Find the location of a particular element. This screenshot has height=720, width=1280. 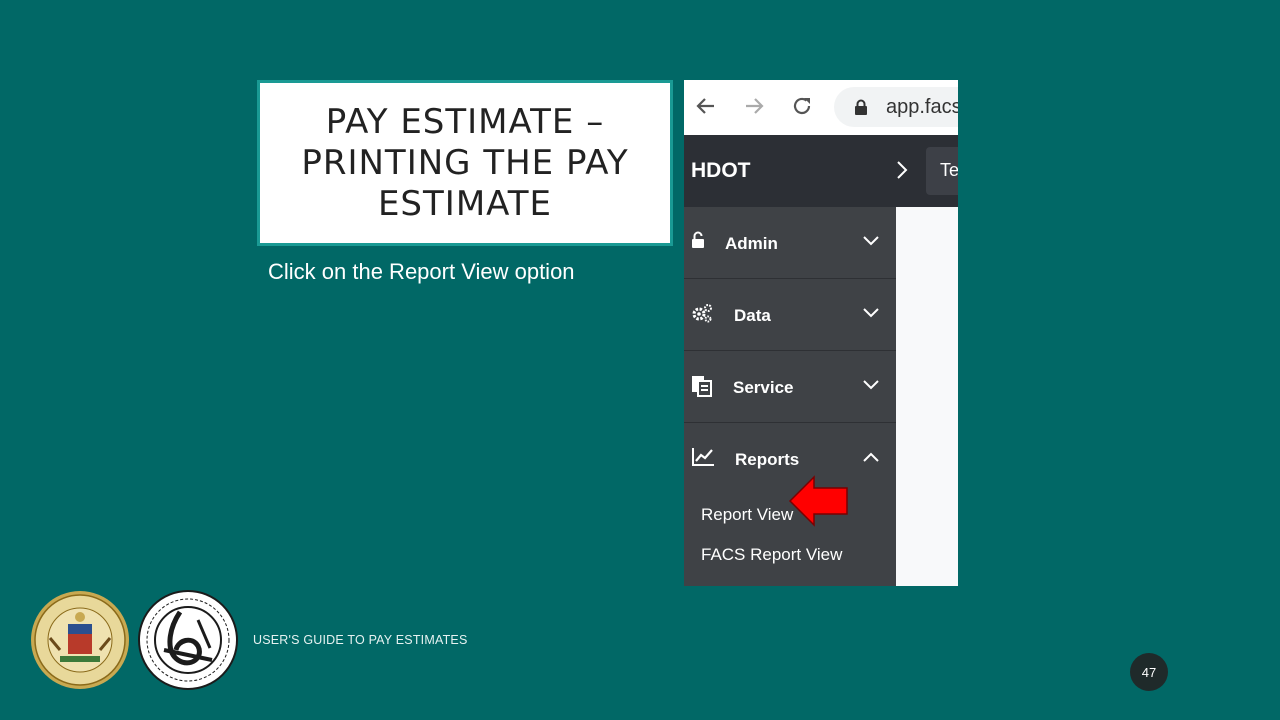

page-number: 47 is located at coordinates (1149, 672).